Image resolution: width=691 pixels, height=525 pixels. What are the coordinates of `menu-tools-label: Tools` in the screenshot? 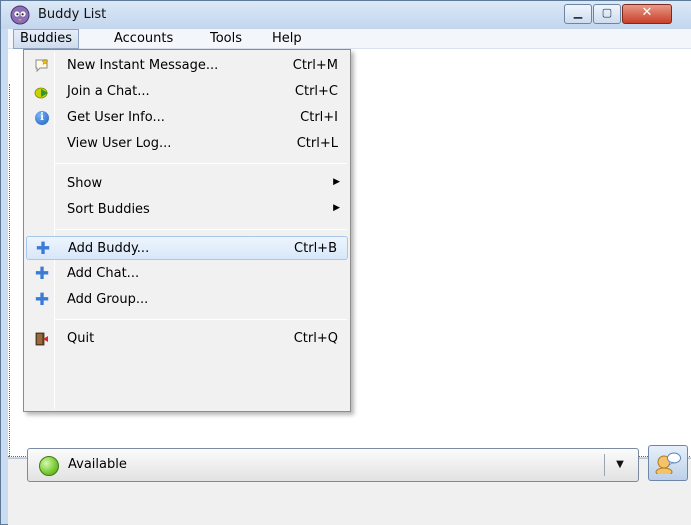 It's located at (226, 38).